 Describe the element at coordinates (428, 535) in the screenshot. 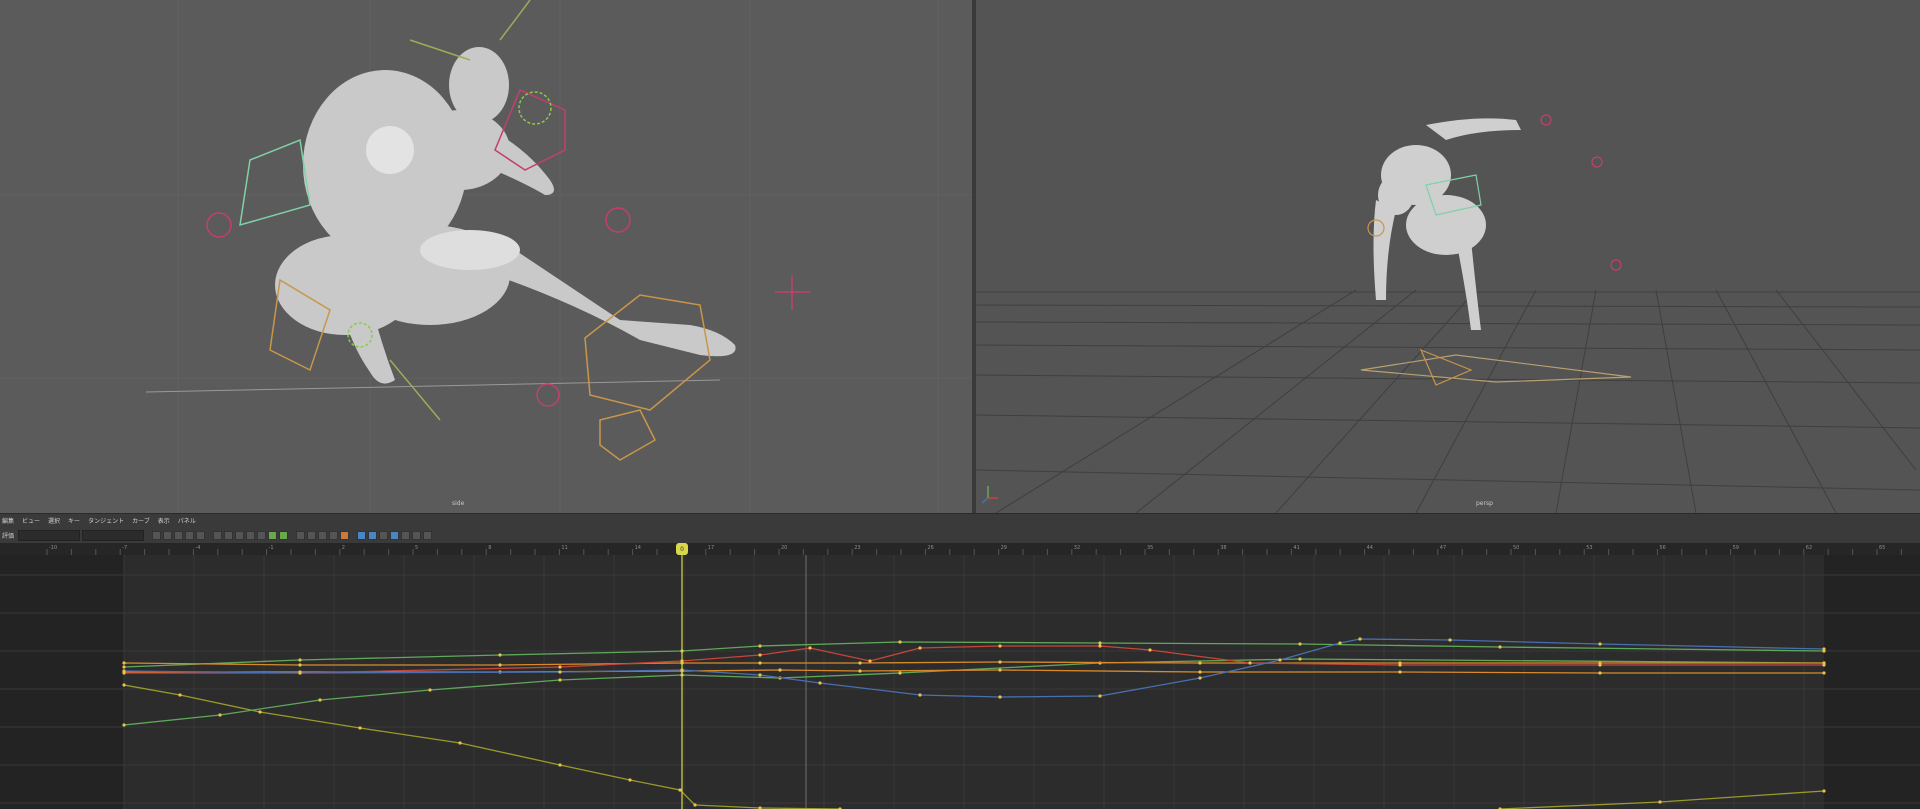

I see `curve-snap-icon` at that location.